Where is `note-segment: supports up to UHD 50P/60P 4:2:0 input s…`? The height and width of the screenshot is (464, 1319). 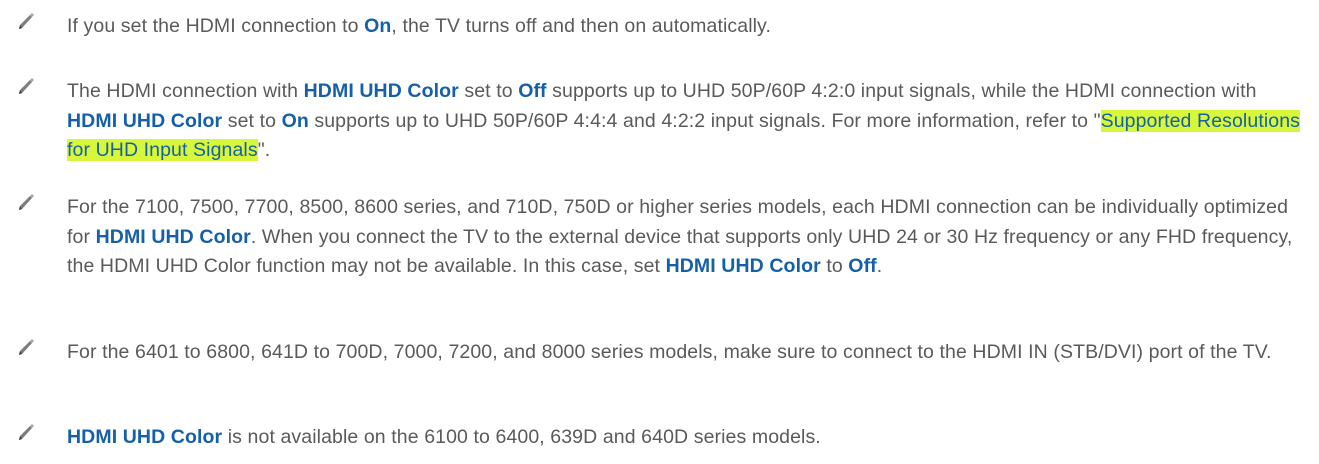 note-segment: supports up to UHD 50P/60P 4:2:0 input s… is located at coordinates (901, 91).